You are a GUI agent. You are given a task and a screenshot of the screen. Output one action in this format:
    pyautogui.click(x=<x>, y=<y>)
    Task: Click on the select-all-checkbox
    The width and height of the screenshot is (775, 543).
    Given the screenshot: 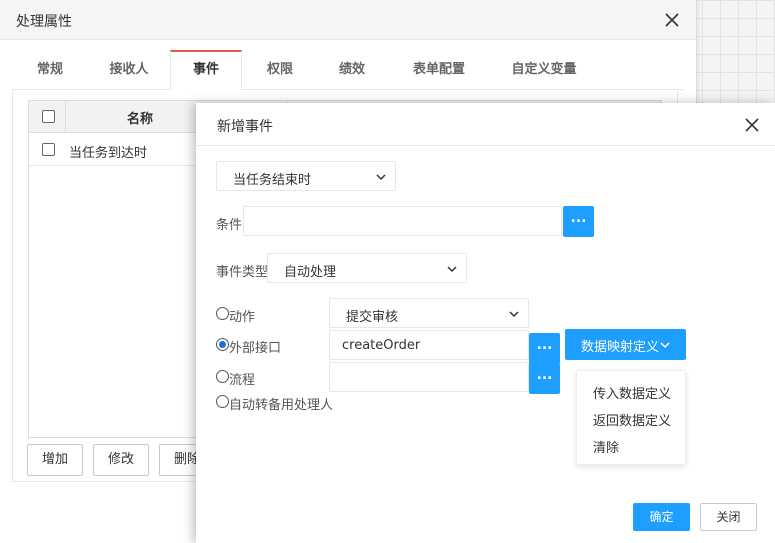 What is the action you would take?
    pyautogui.click(x=48, y=116)
    